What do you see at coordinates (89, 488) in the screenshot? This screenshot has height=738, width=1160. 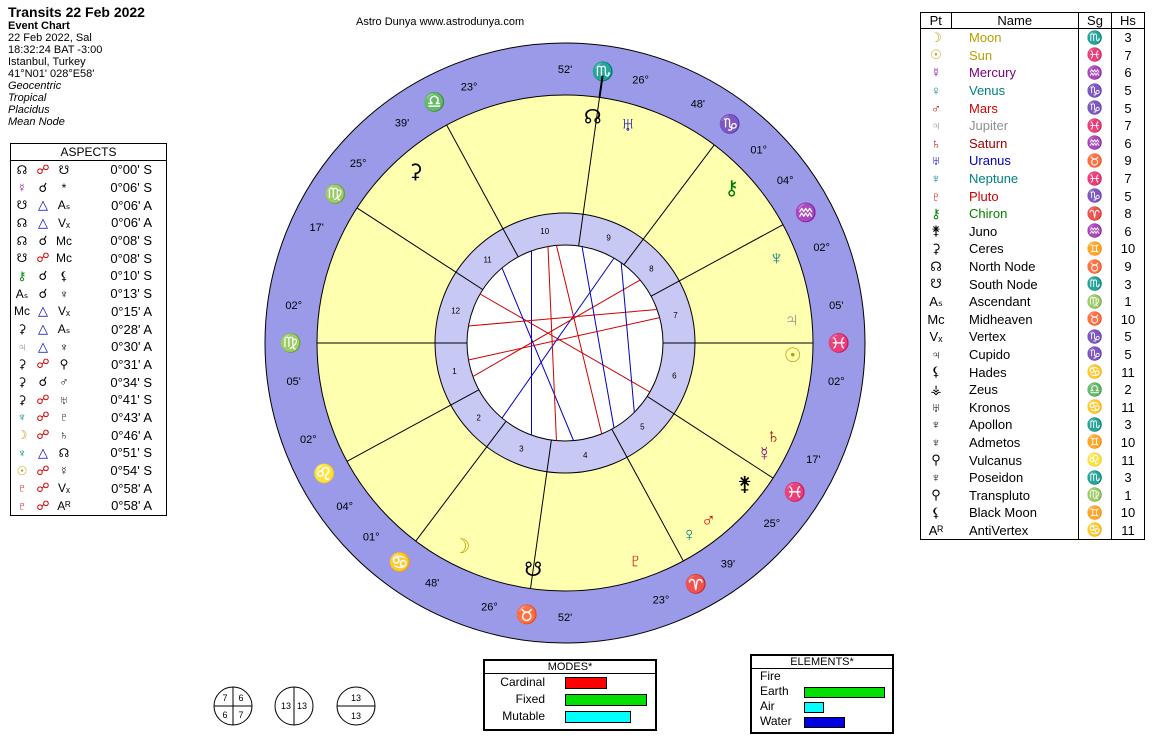 I see `aspect-row: ♇ ☍ Vₓ 0°58' A` at bounding box center [89, 488].